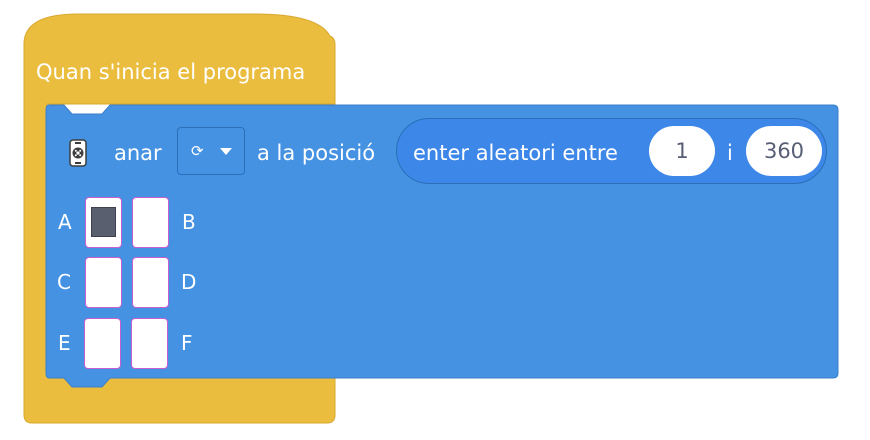 Image resolution: width=870 pixels, height=440 pixels. What do you see at coordinates (171, 72) in the screenshot?
I see `hat-block-label: Quan s'inicia el programa` at bounding box center [171, 72].